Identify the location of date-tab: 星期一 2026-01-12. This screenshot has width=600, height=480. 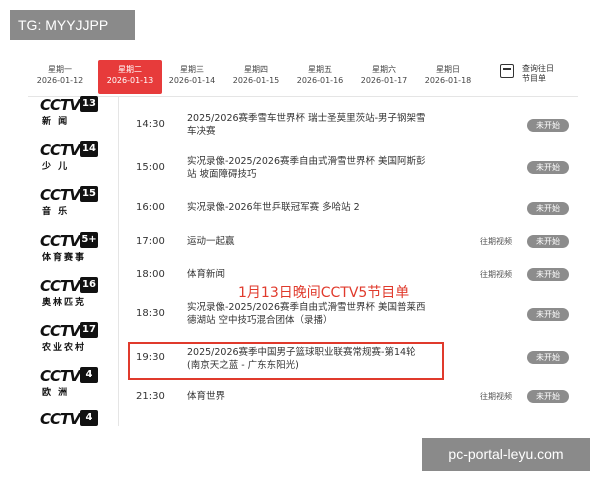
(60, 77).